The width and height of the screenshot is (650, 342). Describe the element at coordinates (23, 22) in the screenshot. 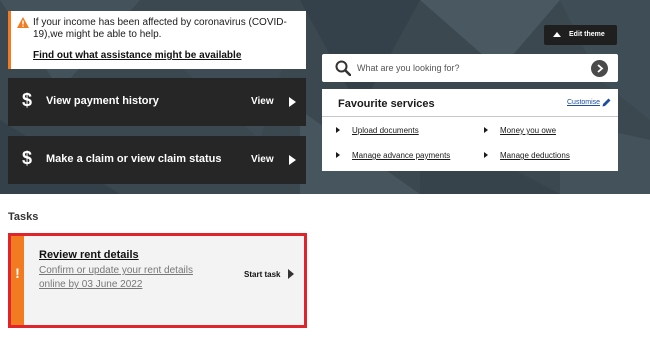

I see `warning-icon` at that location.